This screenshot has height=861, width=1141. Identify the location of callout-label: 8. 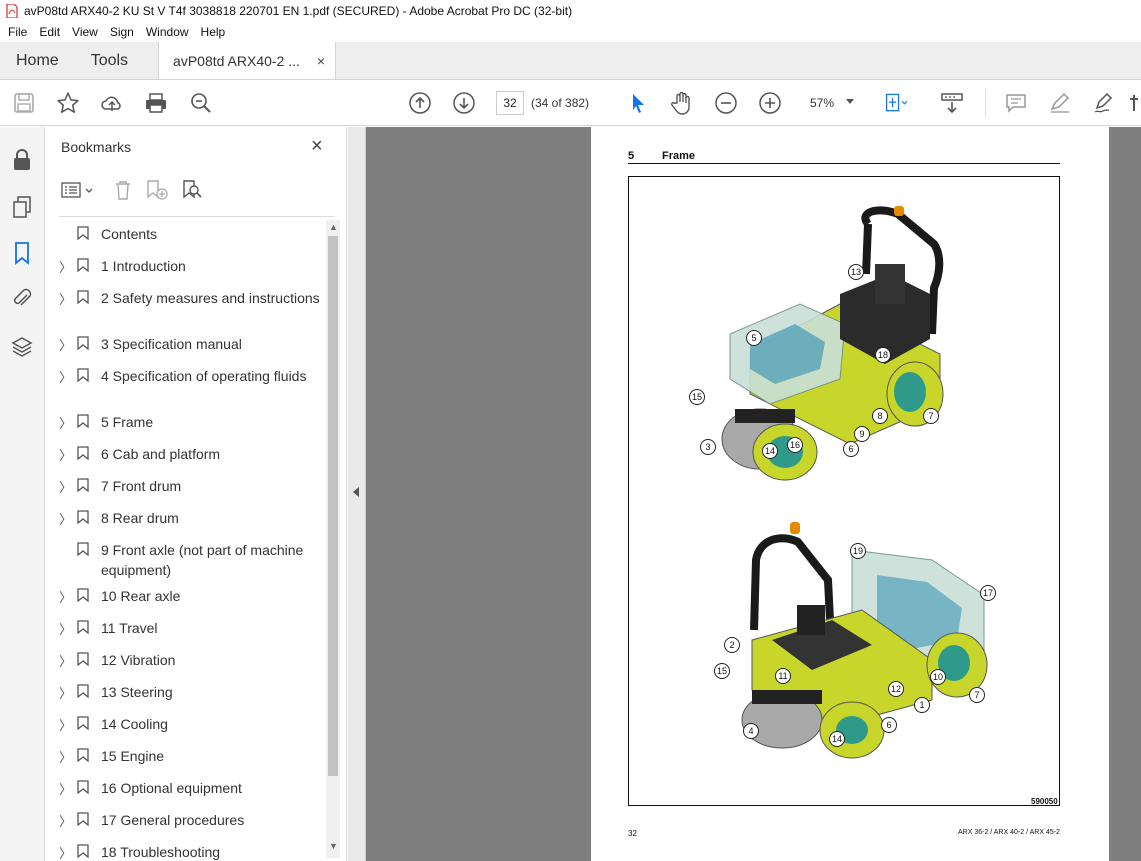
(880, 416).